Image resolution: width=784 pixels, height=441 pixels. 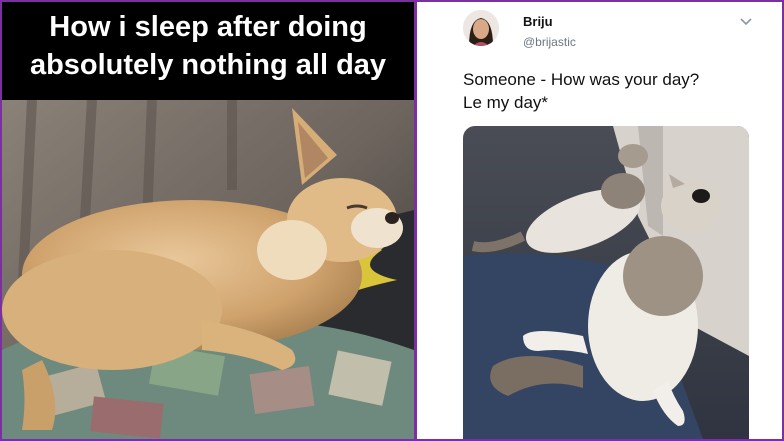 I want to click on meme-caption-line-1: How i sleep after doing, so click(x=208, y=27).